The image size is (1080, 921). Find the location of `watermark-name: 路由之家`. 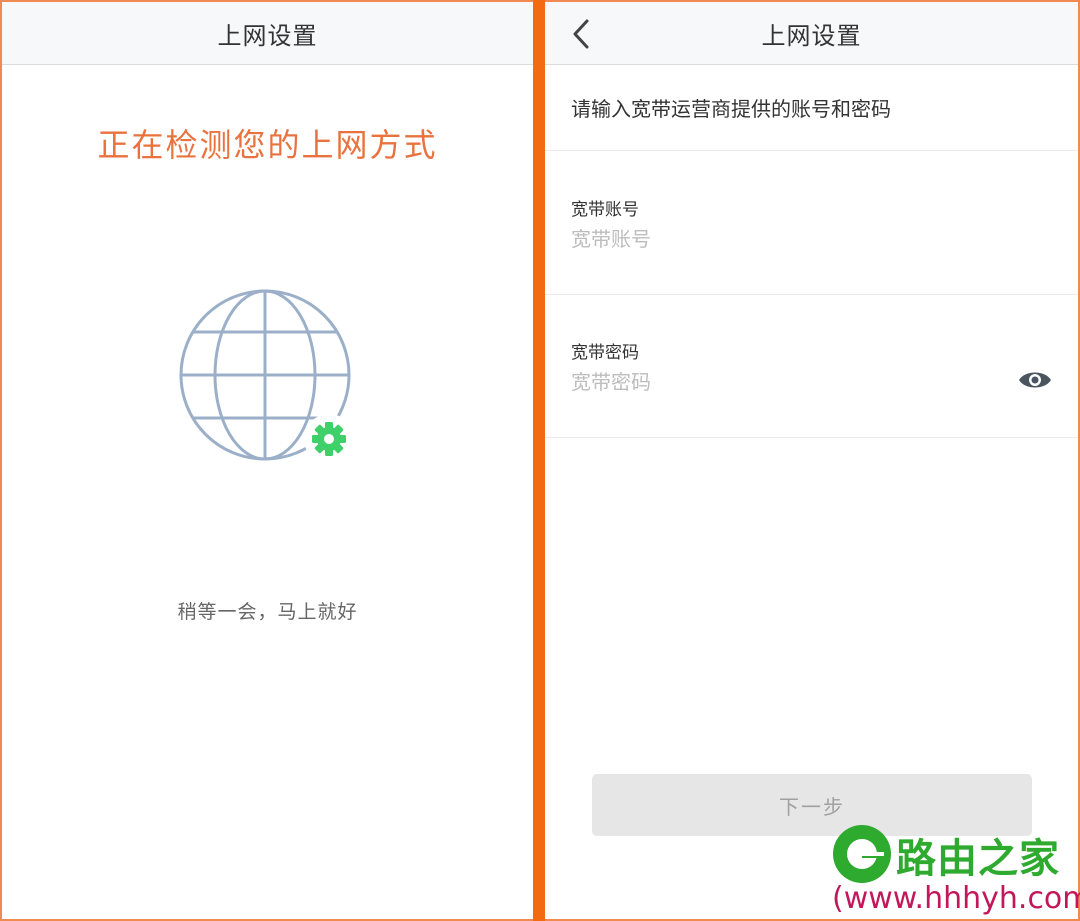

watermark-name: 路由之家 is located at coordinates (978, 859).